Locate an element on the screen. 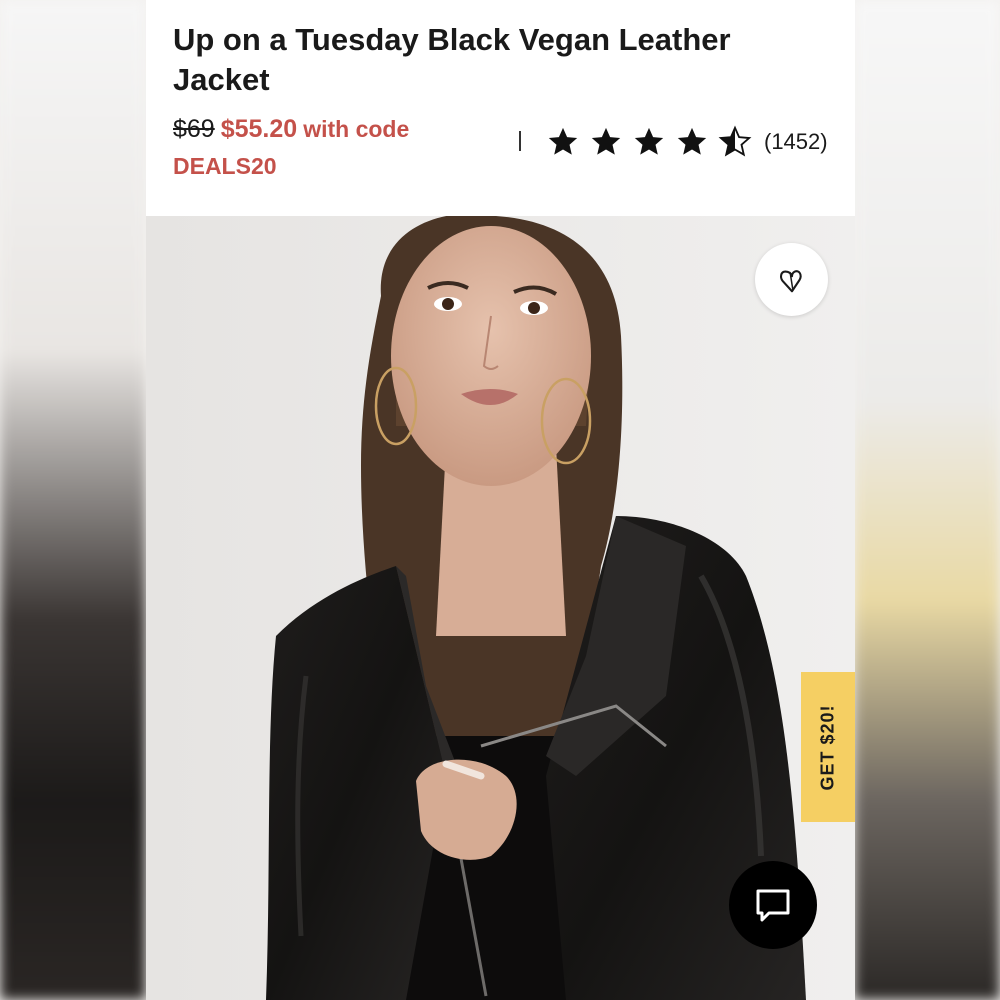 The width and height of the screenshot is (1000, 1000). wishlist-button is located at coordinates (791, 279).